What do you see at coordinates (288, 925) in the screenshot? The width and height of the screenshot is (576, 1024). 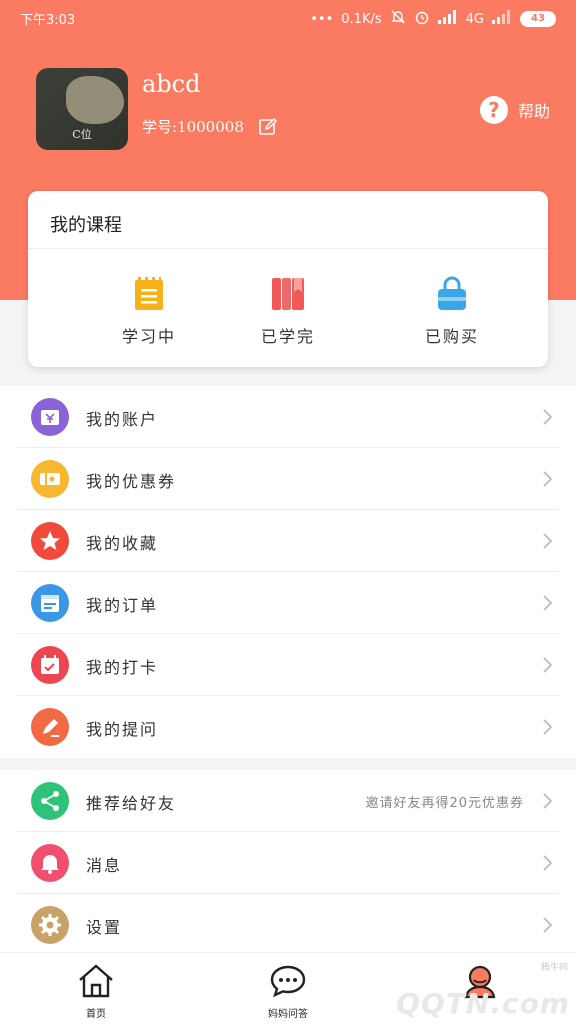 I see `menu-item-settings: 设置` at bounding box center [288, 925].